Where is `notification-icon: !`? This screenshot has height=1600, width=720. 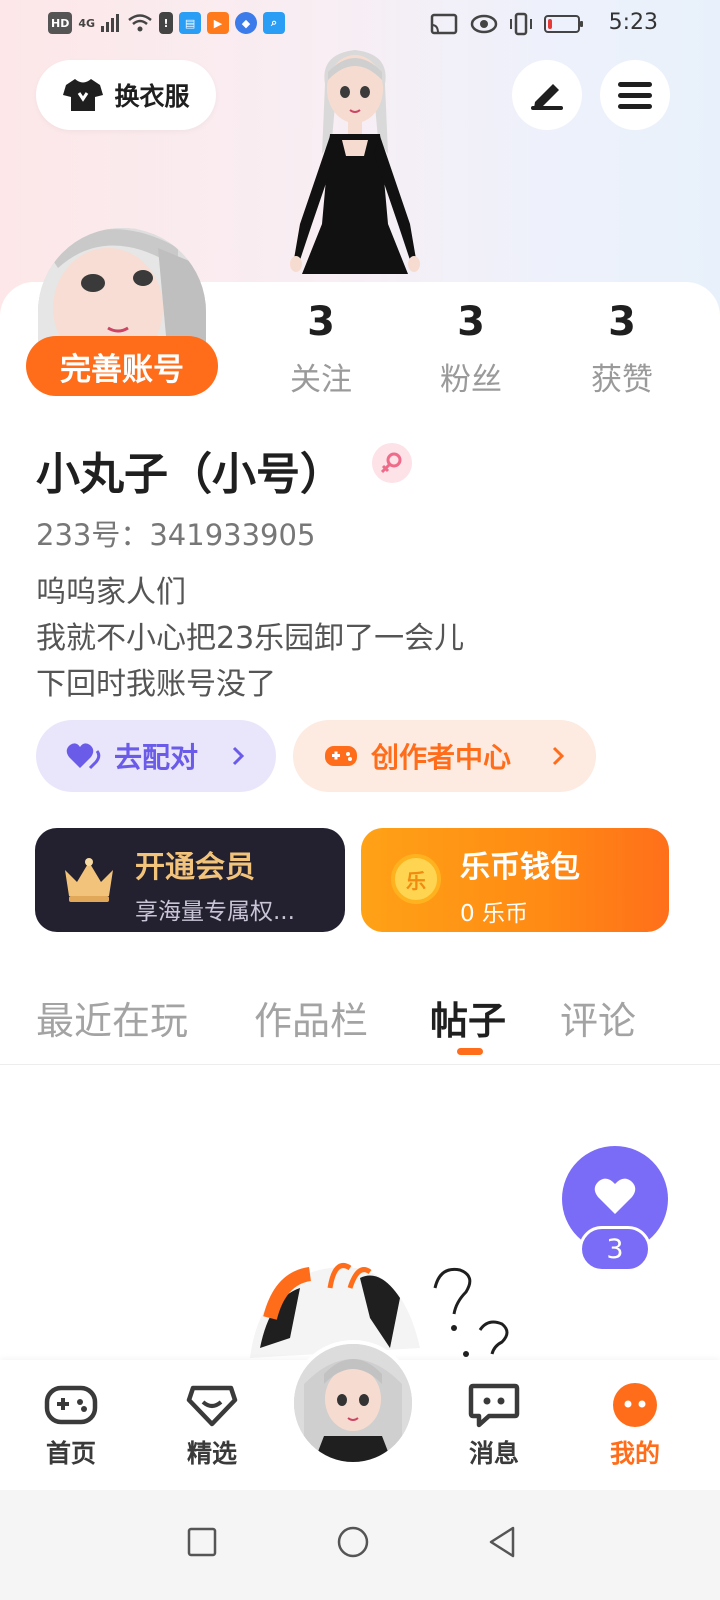
notification-icon: ! is located at coordinates (166, 23).